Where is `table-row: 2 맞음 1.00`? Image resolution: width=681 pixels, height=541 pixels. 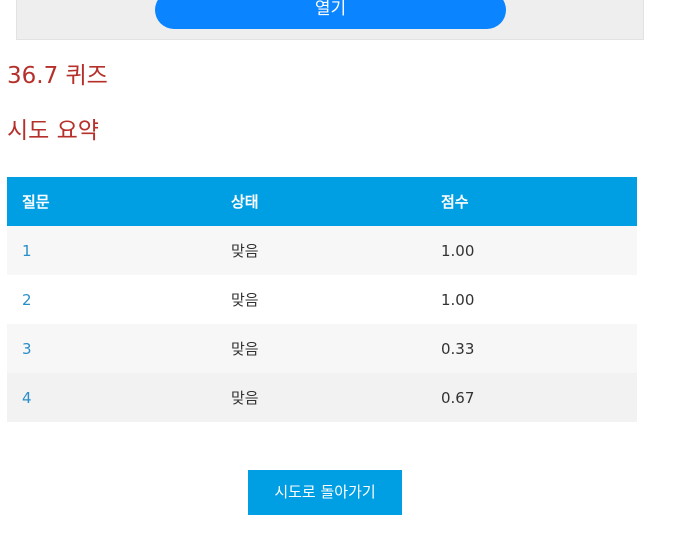
table-row: 2 맞음 1.00 is located at coordinates (322, 299).